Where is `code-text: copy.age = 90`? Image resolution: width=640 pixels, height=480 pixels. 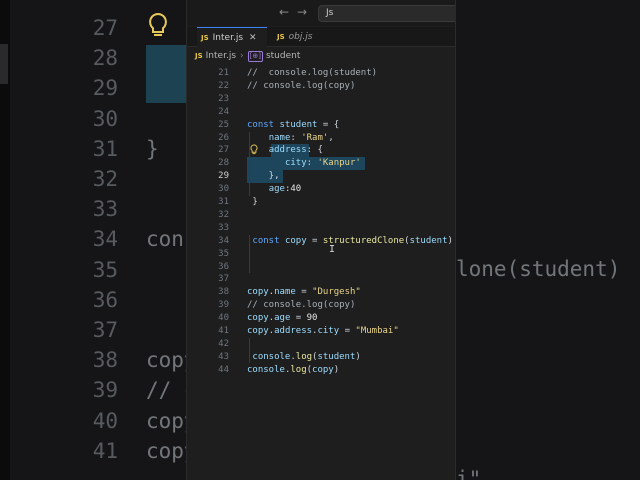
code-text: copy.age = 90 is located at coordinates (282, 318).